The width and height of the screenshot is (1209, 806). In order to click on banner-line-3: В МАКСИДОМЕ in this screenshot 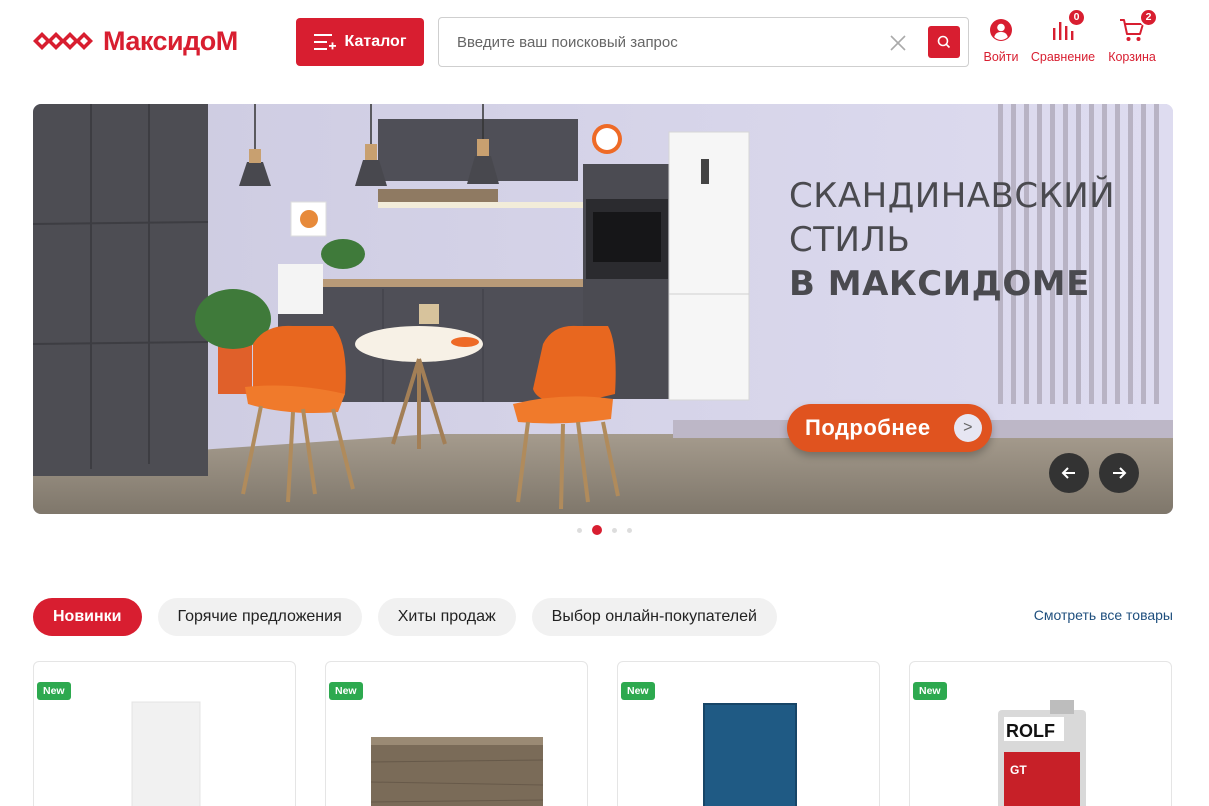, I will do `click(939, 284)`.